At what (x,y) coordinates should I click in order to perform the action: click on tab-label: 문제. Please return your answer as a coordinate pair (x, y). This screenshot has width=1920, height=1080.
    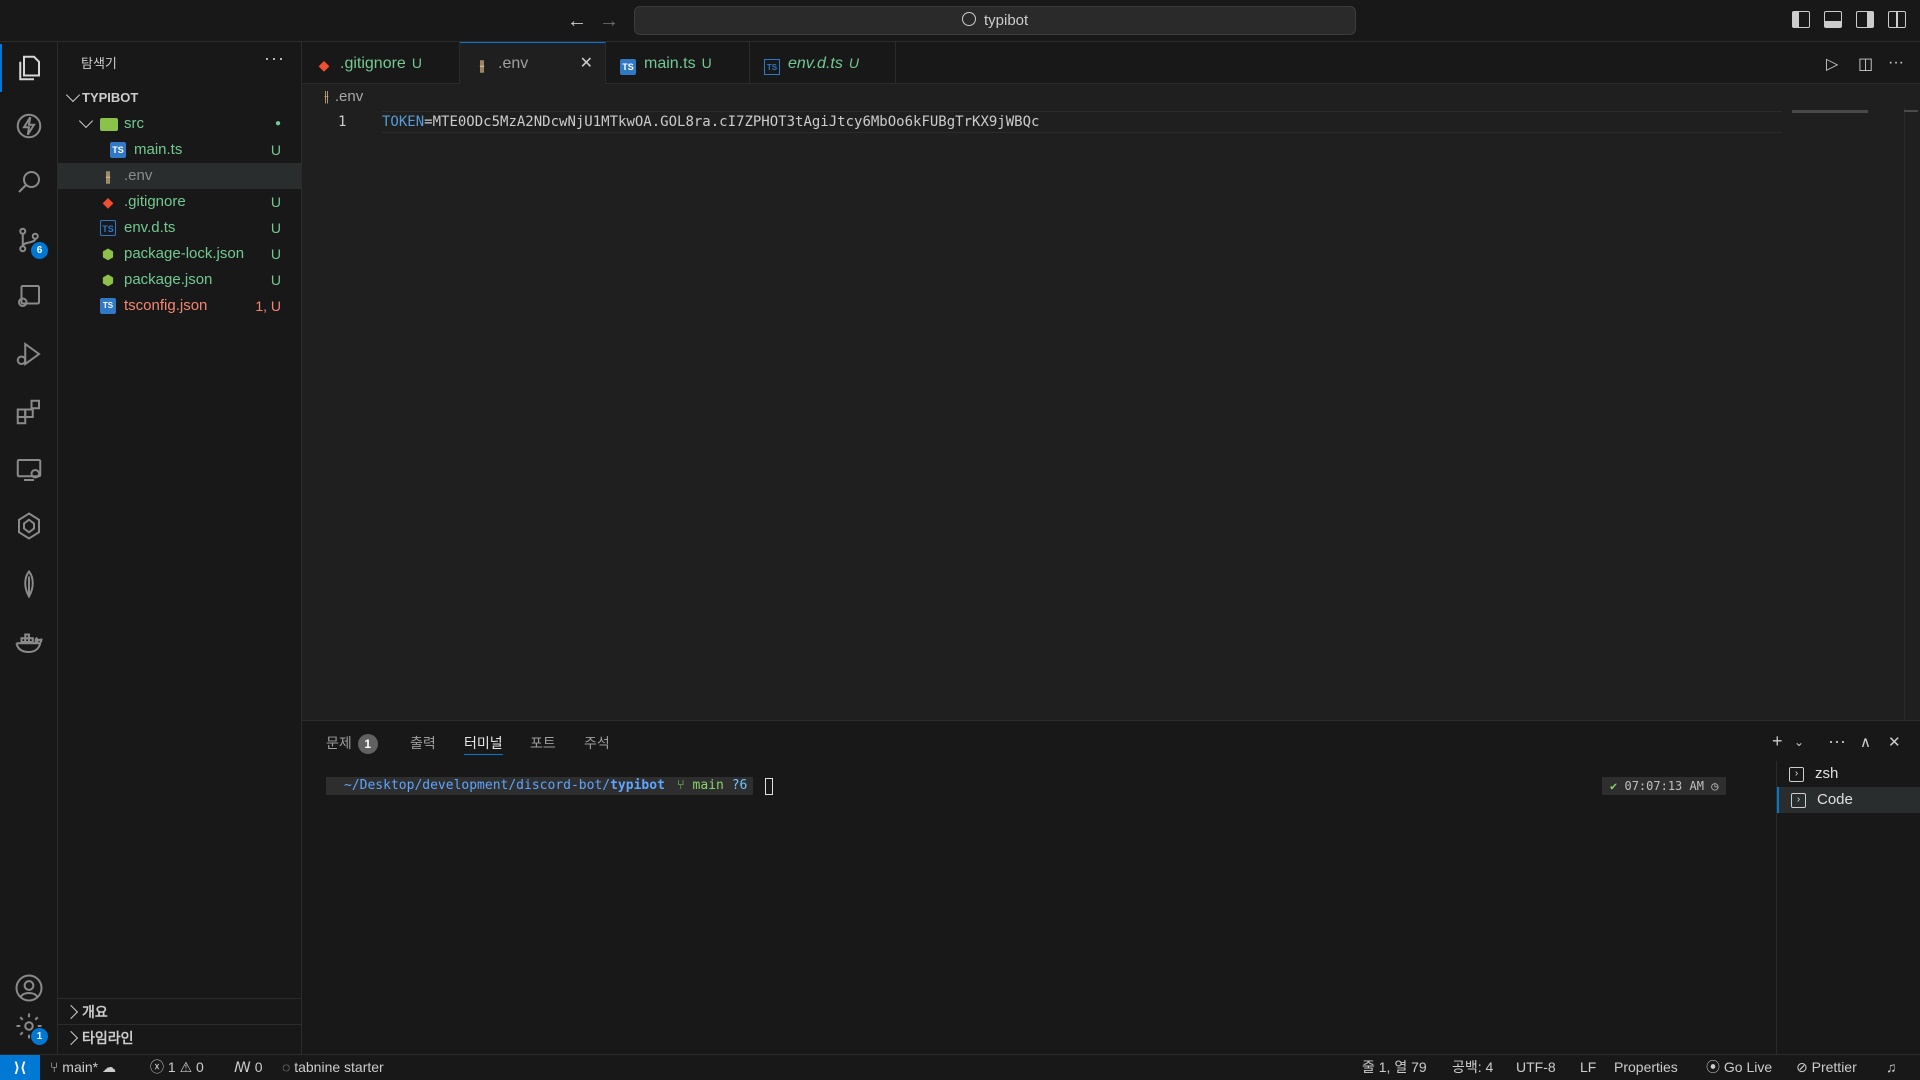
    Looking at the image, I should click on (339, 743).